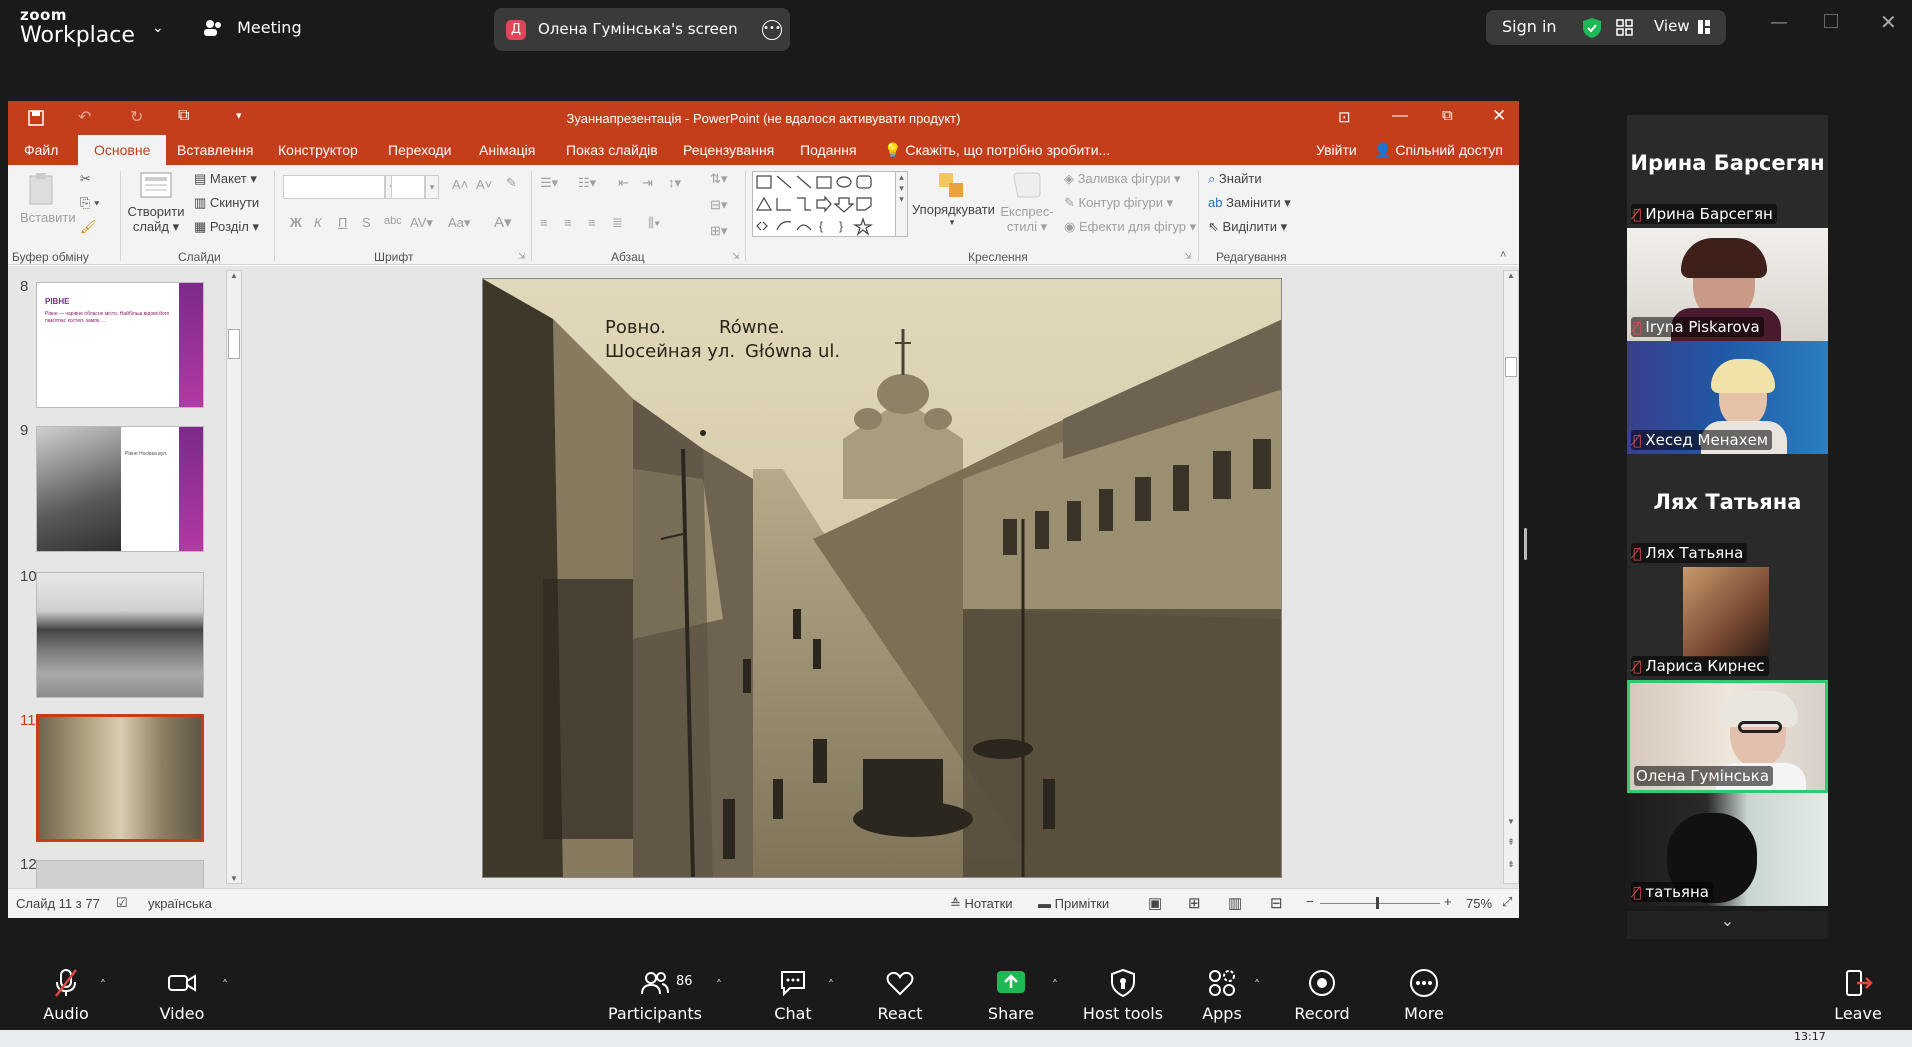 The width and height of the screenshot is (1912, 1047). What do you see at coordinates (1447, 115) in the screenshot?
I see `ppt-restore-icon: ⧉` at bounding box center [1447, 115].